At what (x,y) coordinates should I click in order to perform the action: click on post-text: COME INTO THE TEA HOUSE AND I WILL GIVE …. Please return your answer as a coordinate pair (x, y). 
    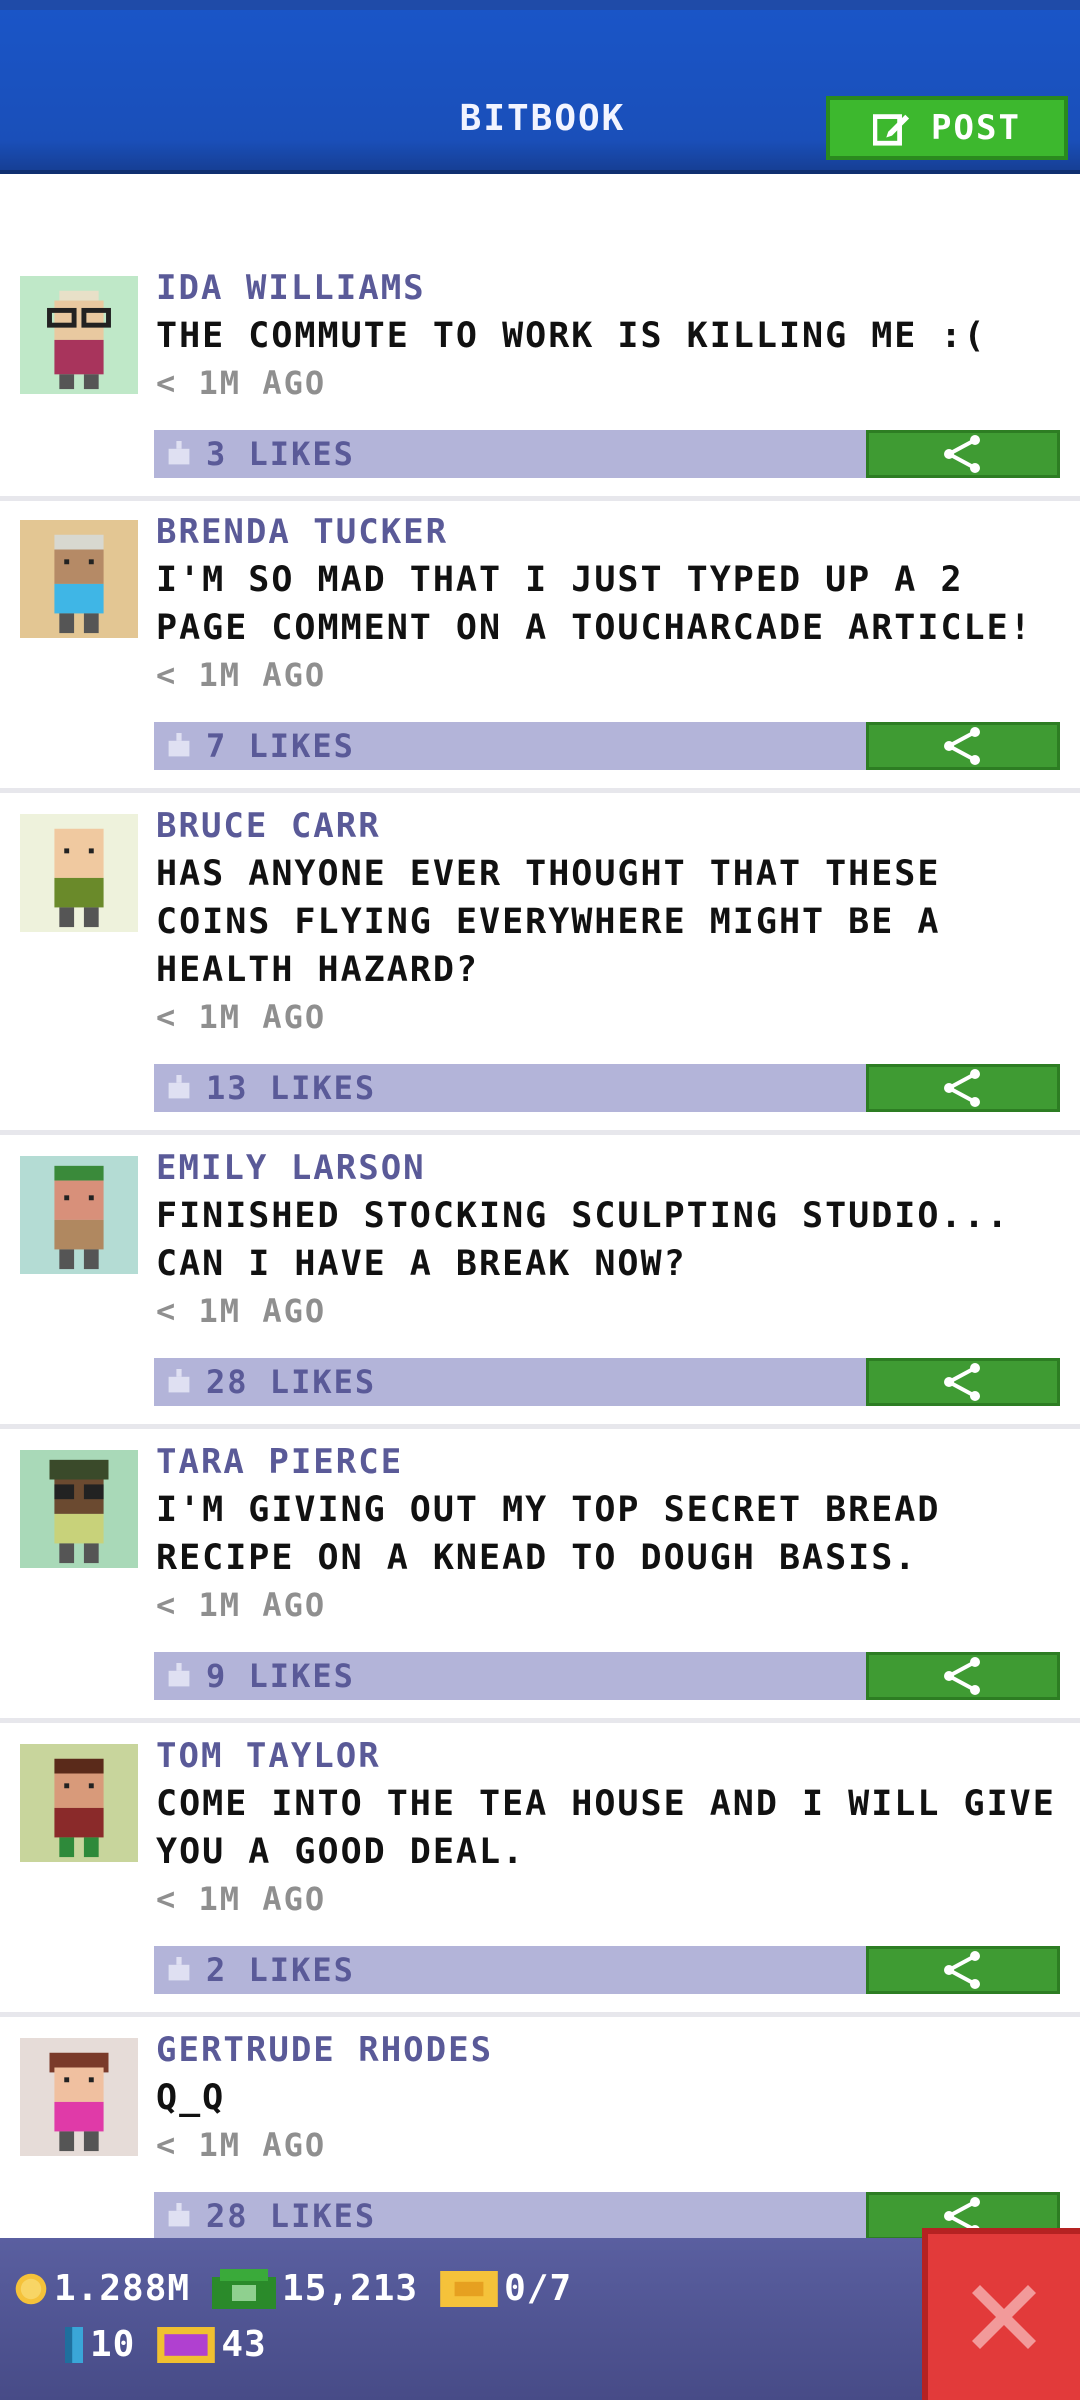
    Looking at the image, I should click on (606, 1828).